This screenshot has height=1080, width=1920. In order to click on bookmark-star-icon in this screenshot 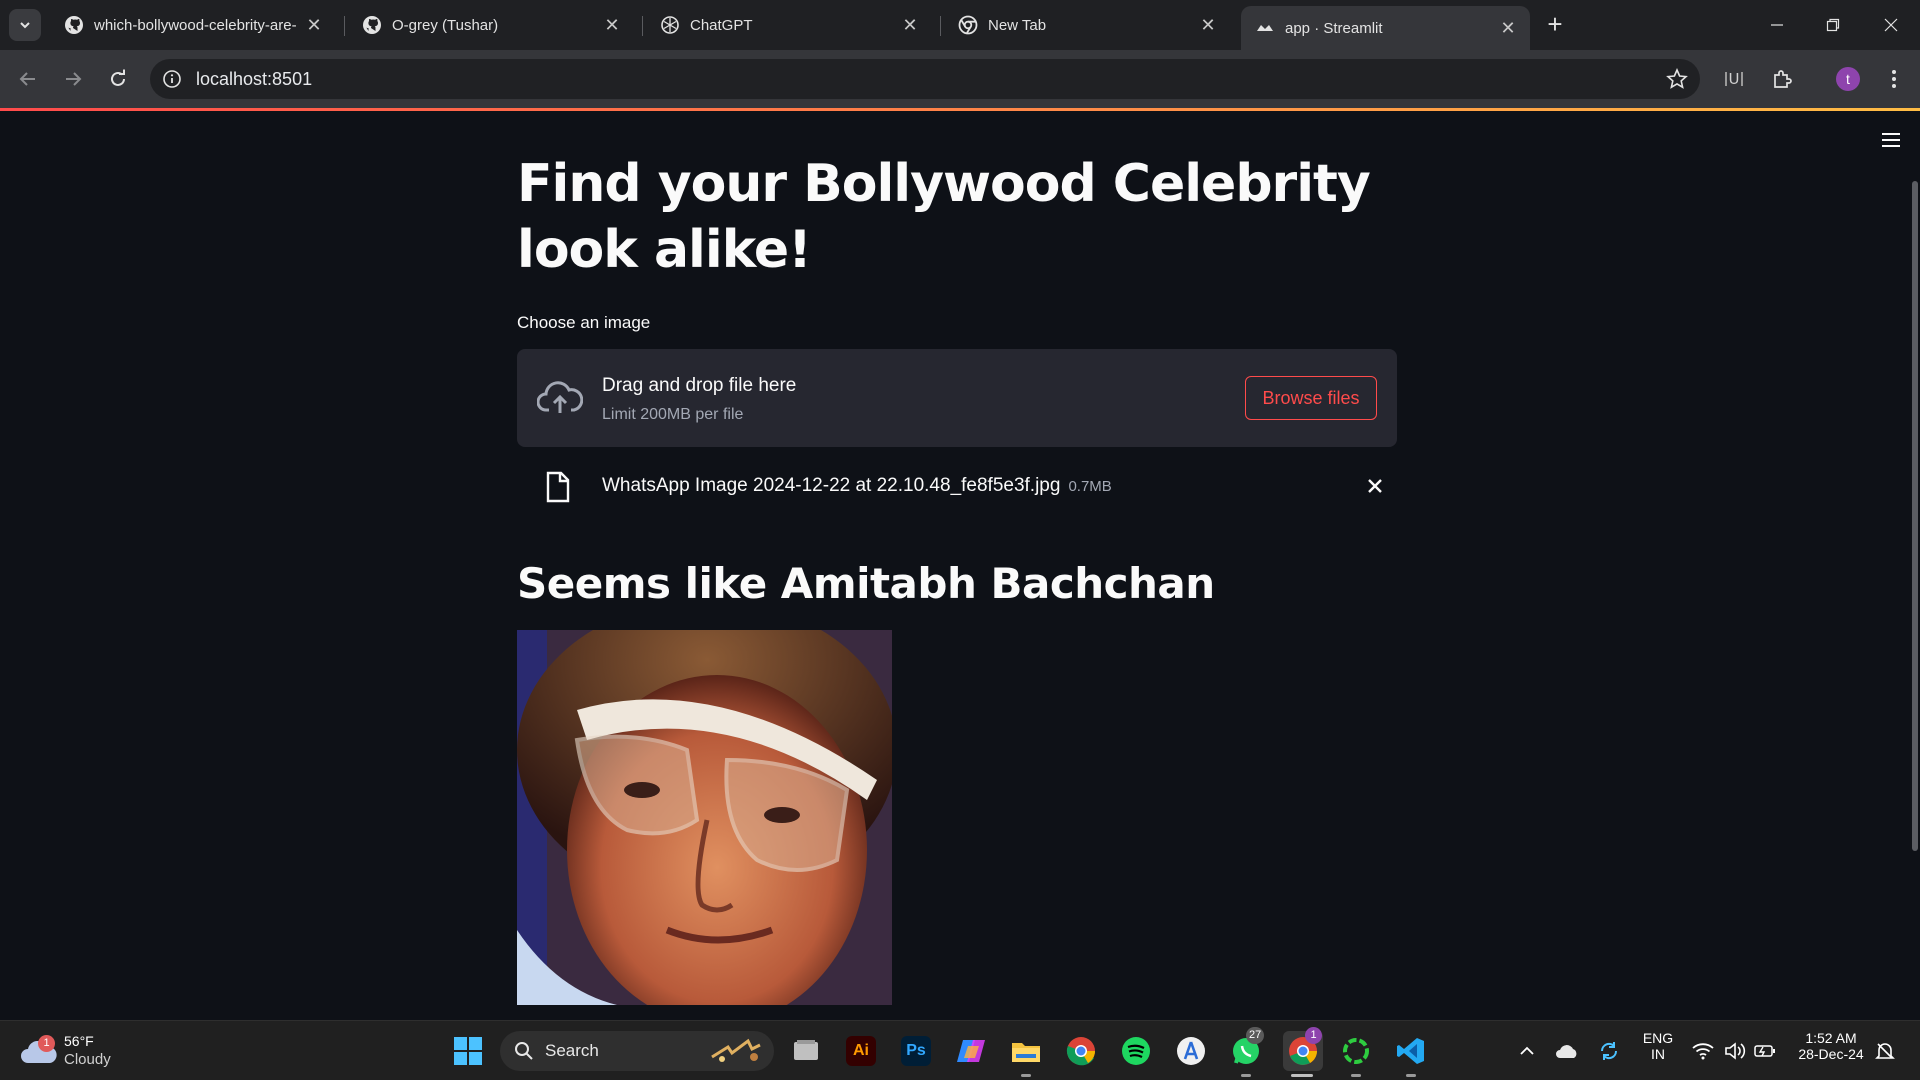, I will do `click(1677, 79)`.